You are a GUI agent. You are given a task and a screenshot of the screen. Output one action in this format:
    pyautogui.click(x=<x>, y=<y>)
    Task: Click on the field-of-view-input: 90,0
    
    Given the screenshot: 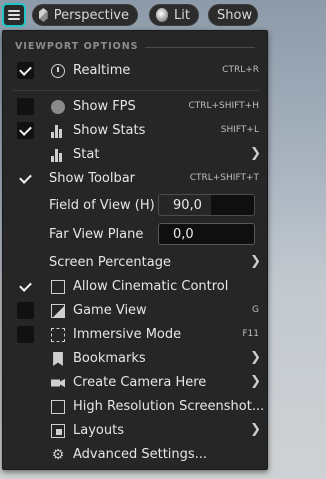 What is the action you would take?
    pyautogui.click(x=206, y=205)
    